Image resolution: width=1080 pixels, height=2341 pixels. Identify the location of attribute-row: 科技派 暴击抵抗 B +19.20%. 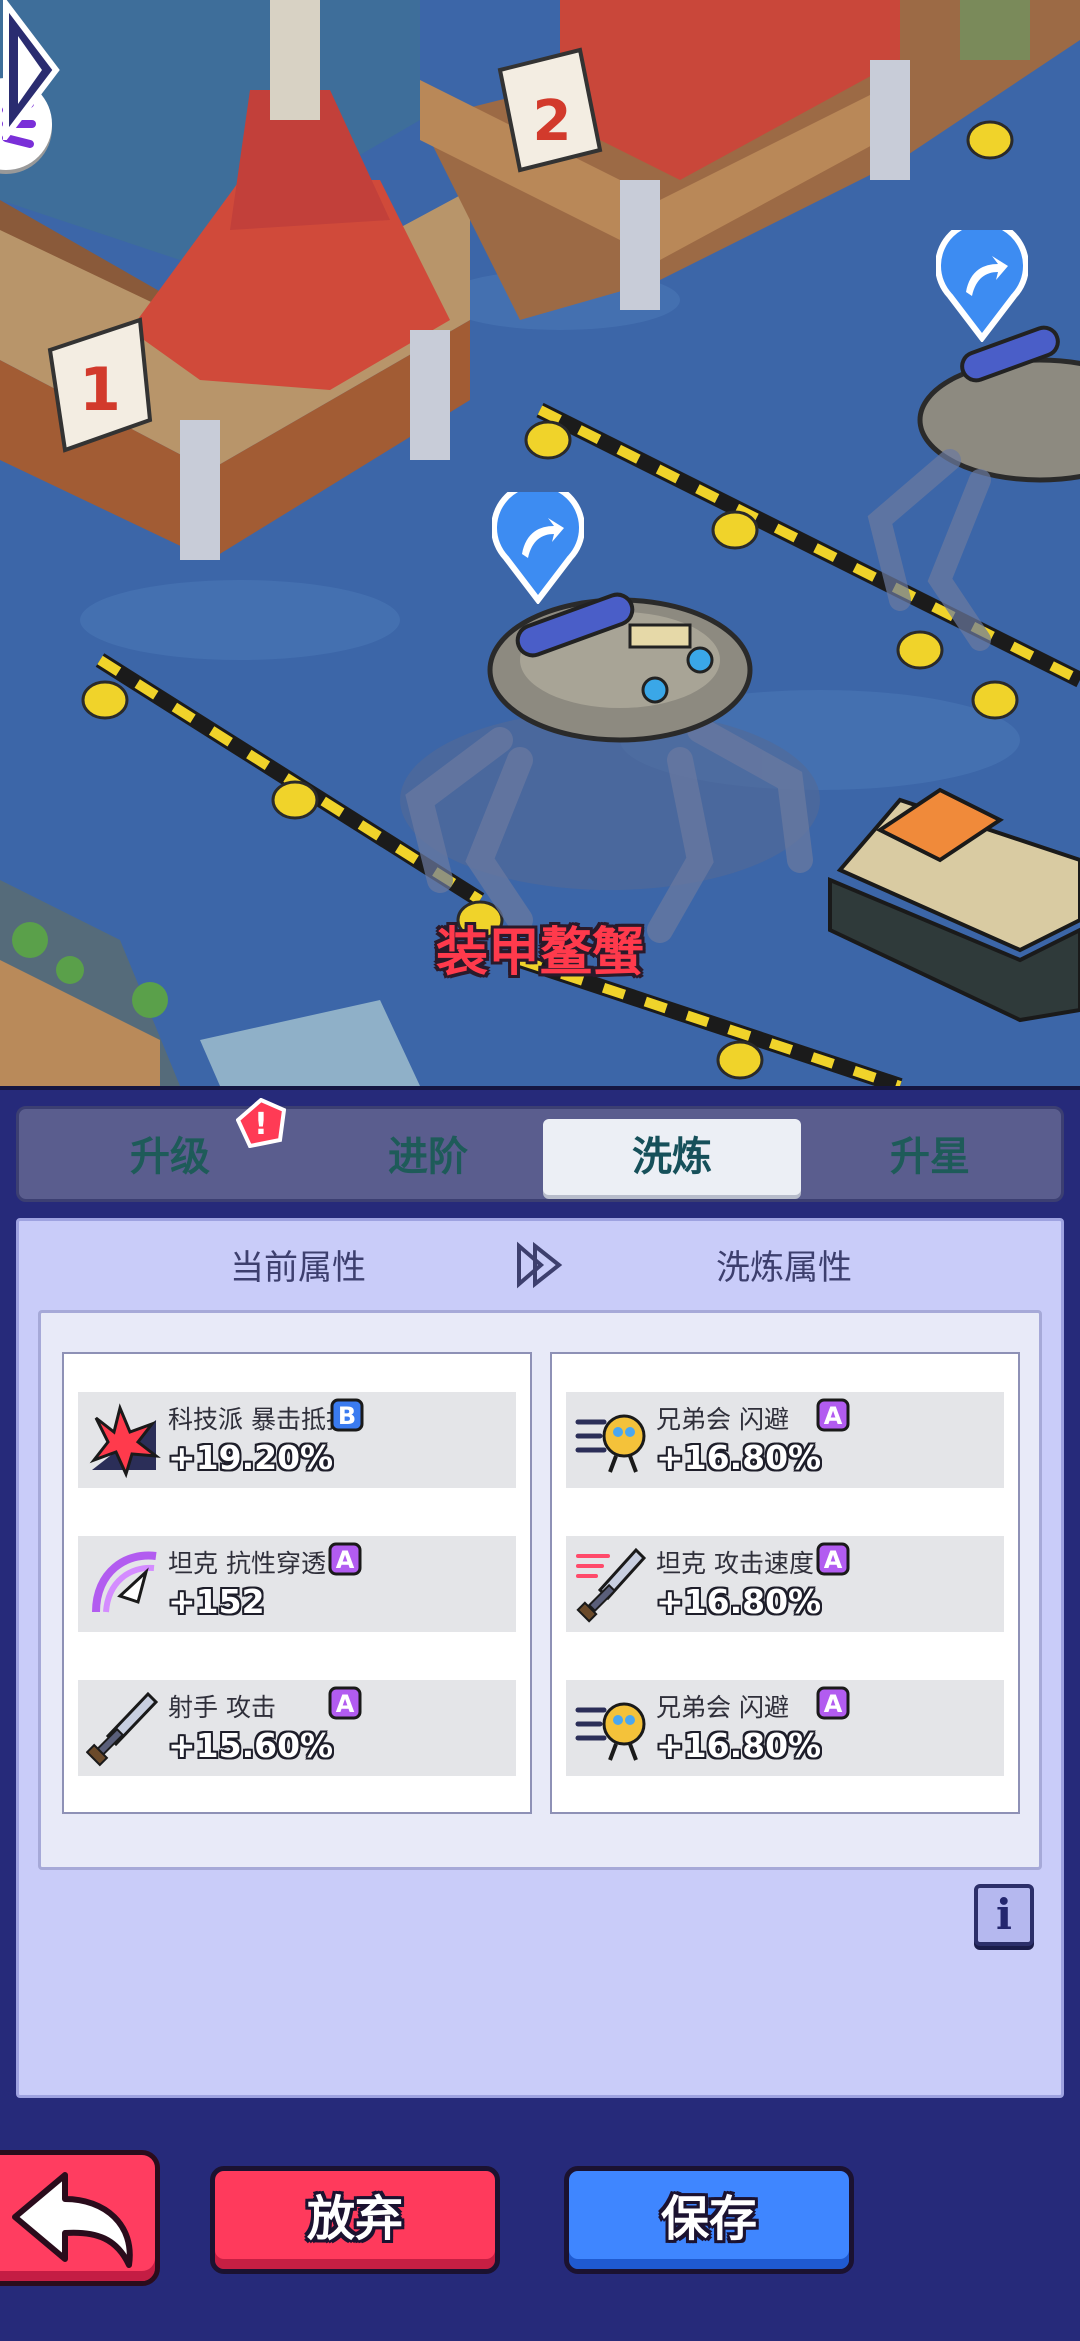
(297, 1440).